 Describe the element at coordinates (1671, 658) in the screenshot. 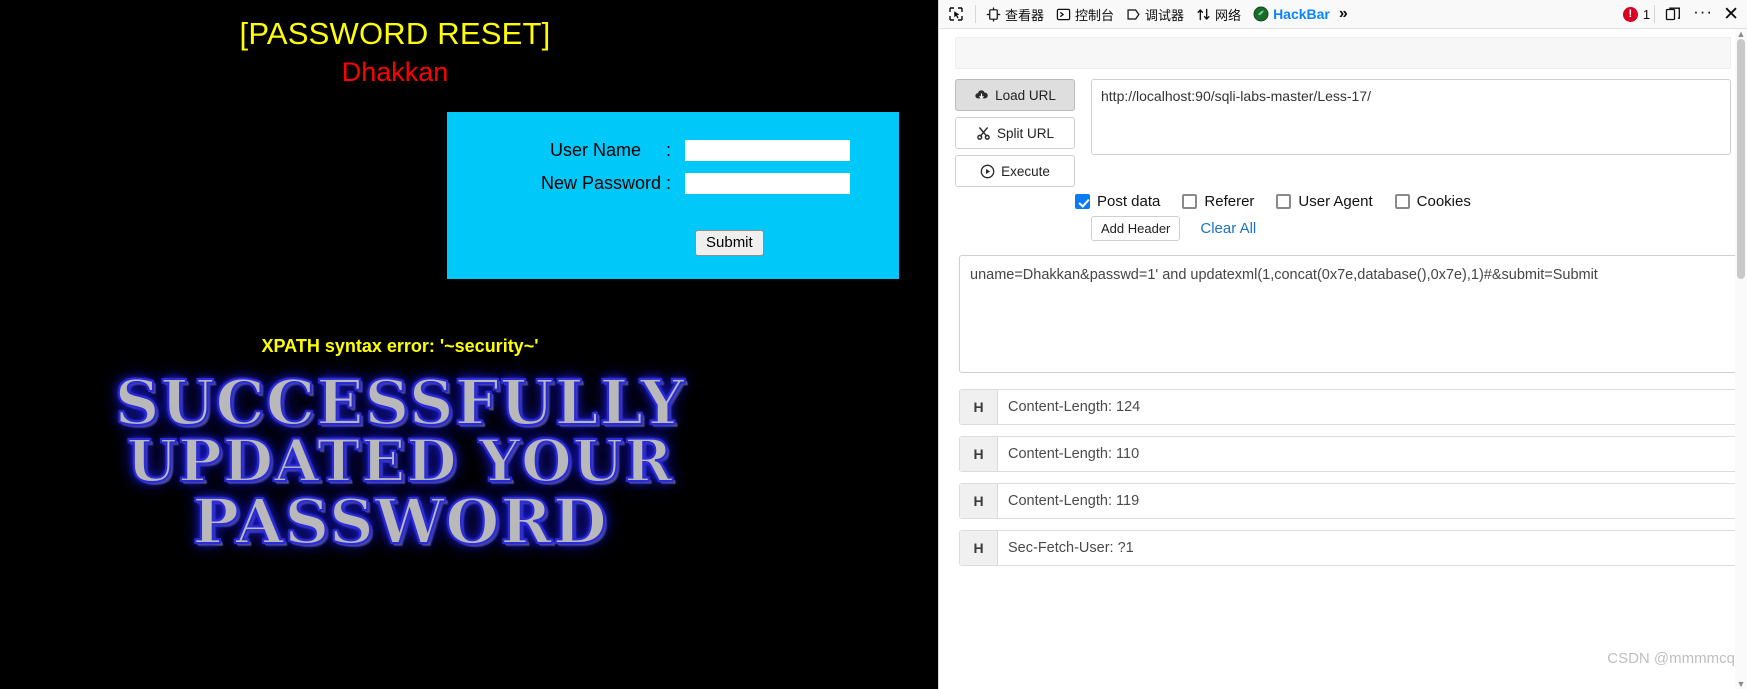

I see `watermark-text: CSDN @mmmmcq` at that location.